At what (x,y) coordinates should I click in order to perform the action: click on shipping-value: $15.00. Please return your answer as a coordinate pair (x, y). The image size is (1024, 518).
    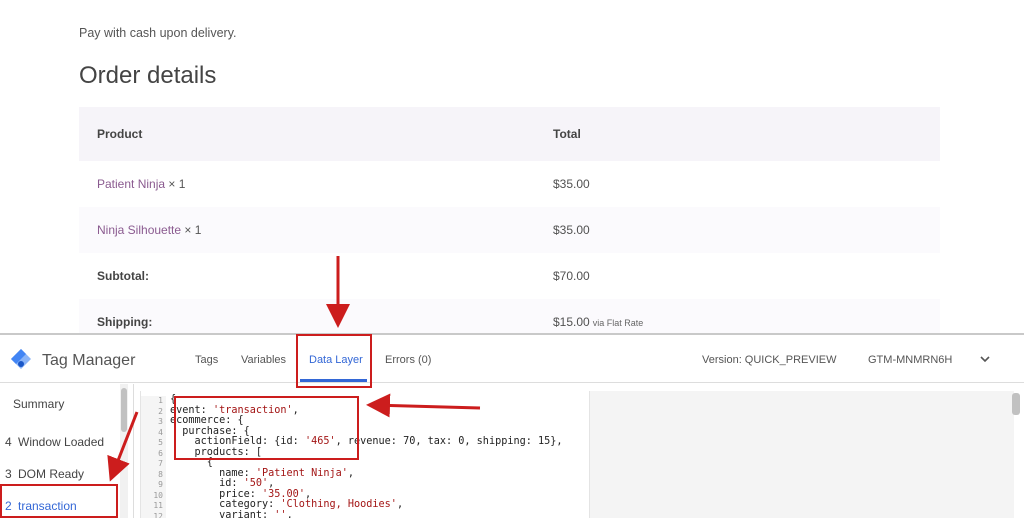
    Looking at the image, I should click on (571, 322).